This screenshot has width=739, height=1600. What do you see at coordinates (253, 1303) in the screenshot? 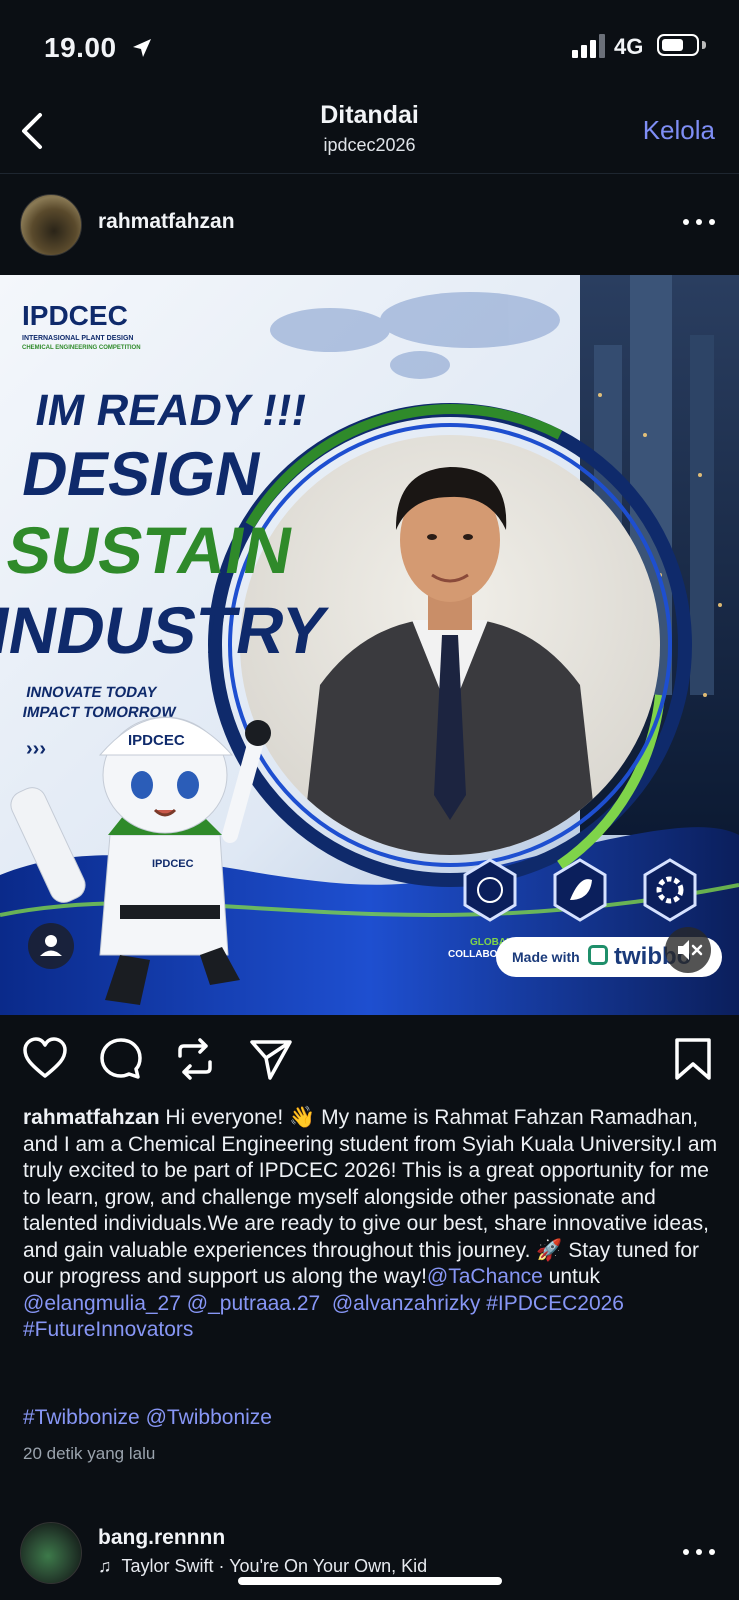
I see `mention-putraaa: @_putraaa.27` at bounding box center [253, 1303].